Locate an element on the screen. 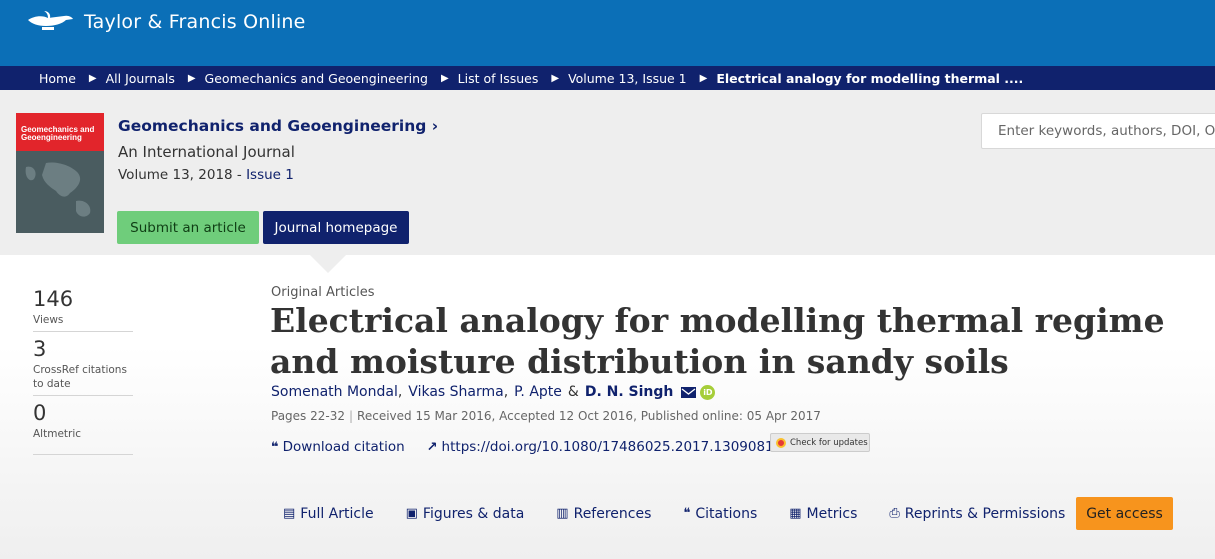 The width and height of the screenshot is (1215, 559). download-citation-link: ❝ Download citation is located at coordinates (338, 447).